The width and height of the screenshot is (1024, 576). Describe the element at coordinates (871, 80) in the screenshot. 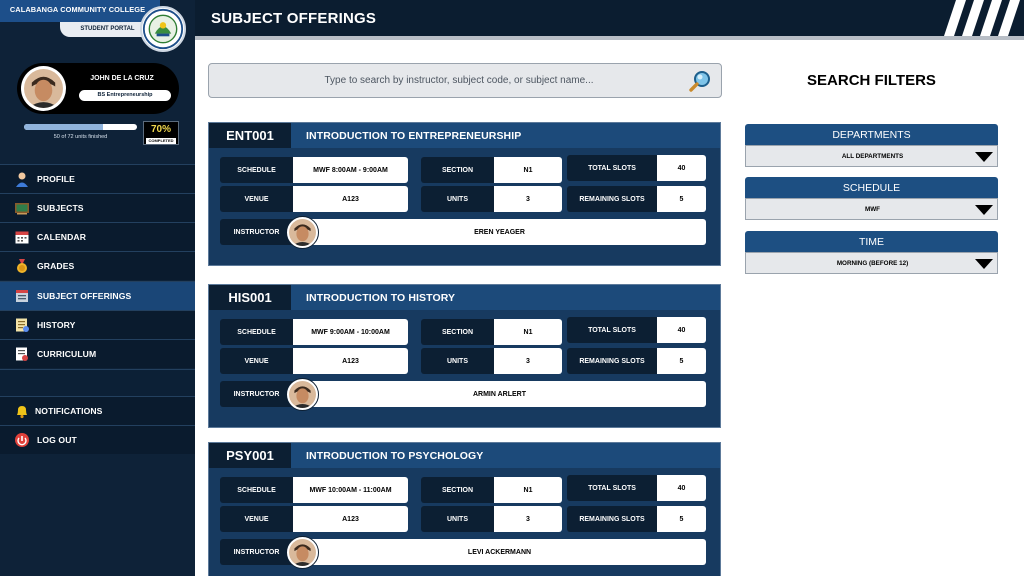

I see `search-filters-title: SEARCH FILTERS` at that location.